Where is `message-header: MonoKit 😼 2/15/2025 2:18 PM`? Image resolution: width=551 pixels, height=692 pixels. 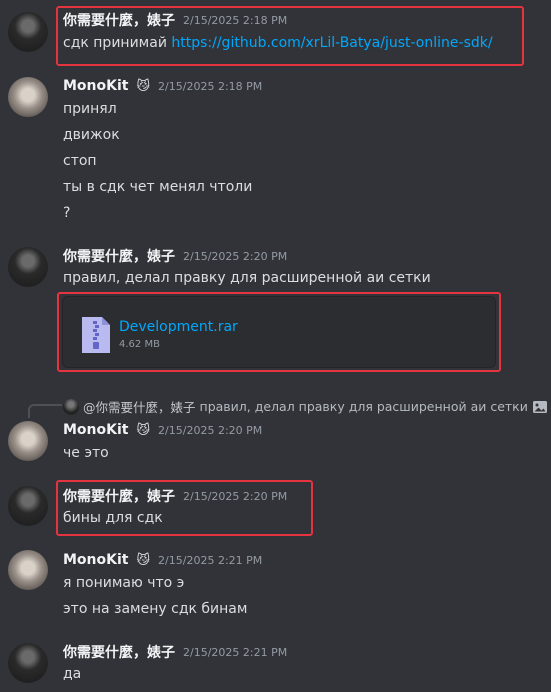
message-header: MonoKit 😼 2/15/2025 2:18 PM is located at coordinates (162, 86).